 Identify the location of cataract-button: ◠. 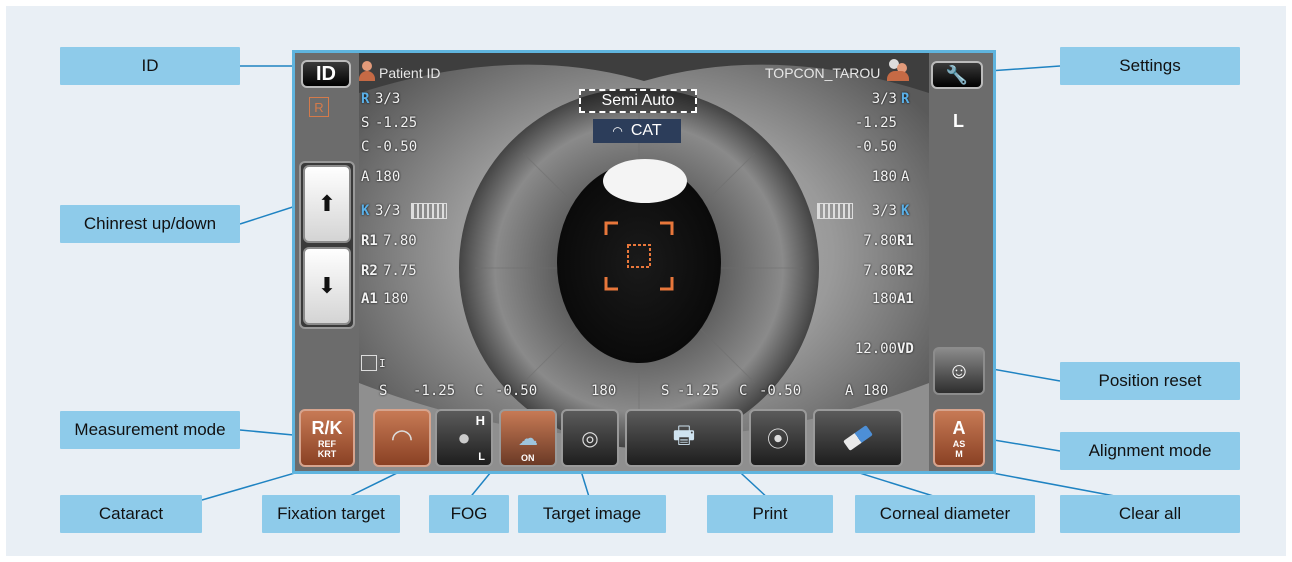
(402, 438).